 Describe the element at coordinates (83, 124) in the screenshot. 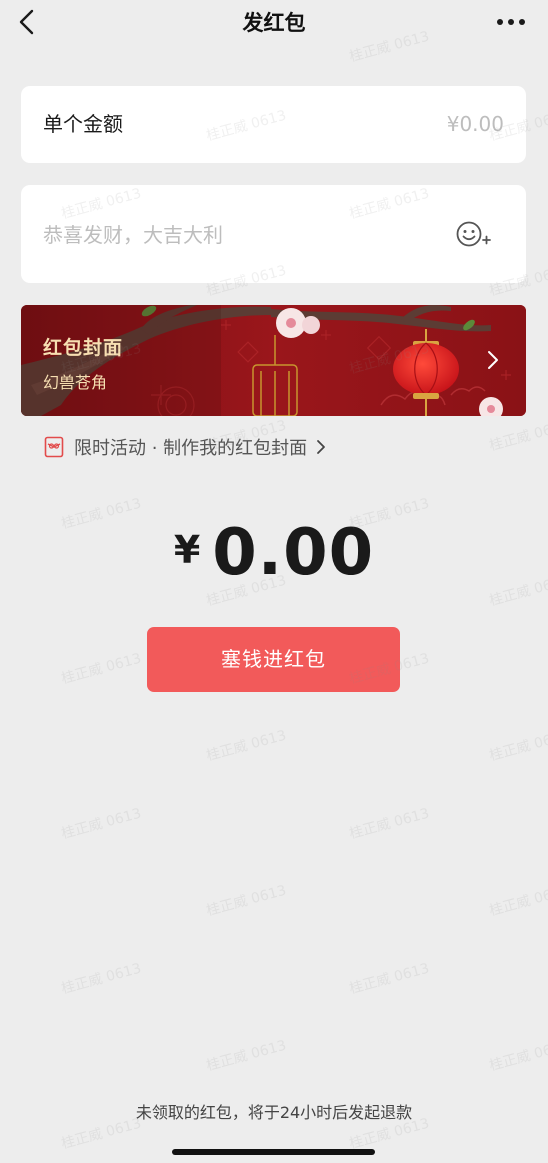

I see `amount-label: 单个金额` at that location.